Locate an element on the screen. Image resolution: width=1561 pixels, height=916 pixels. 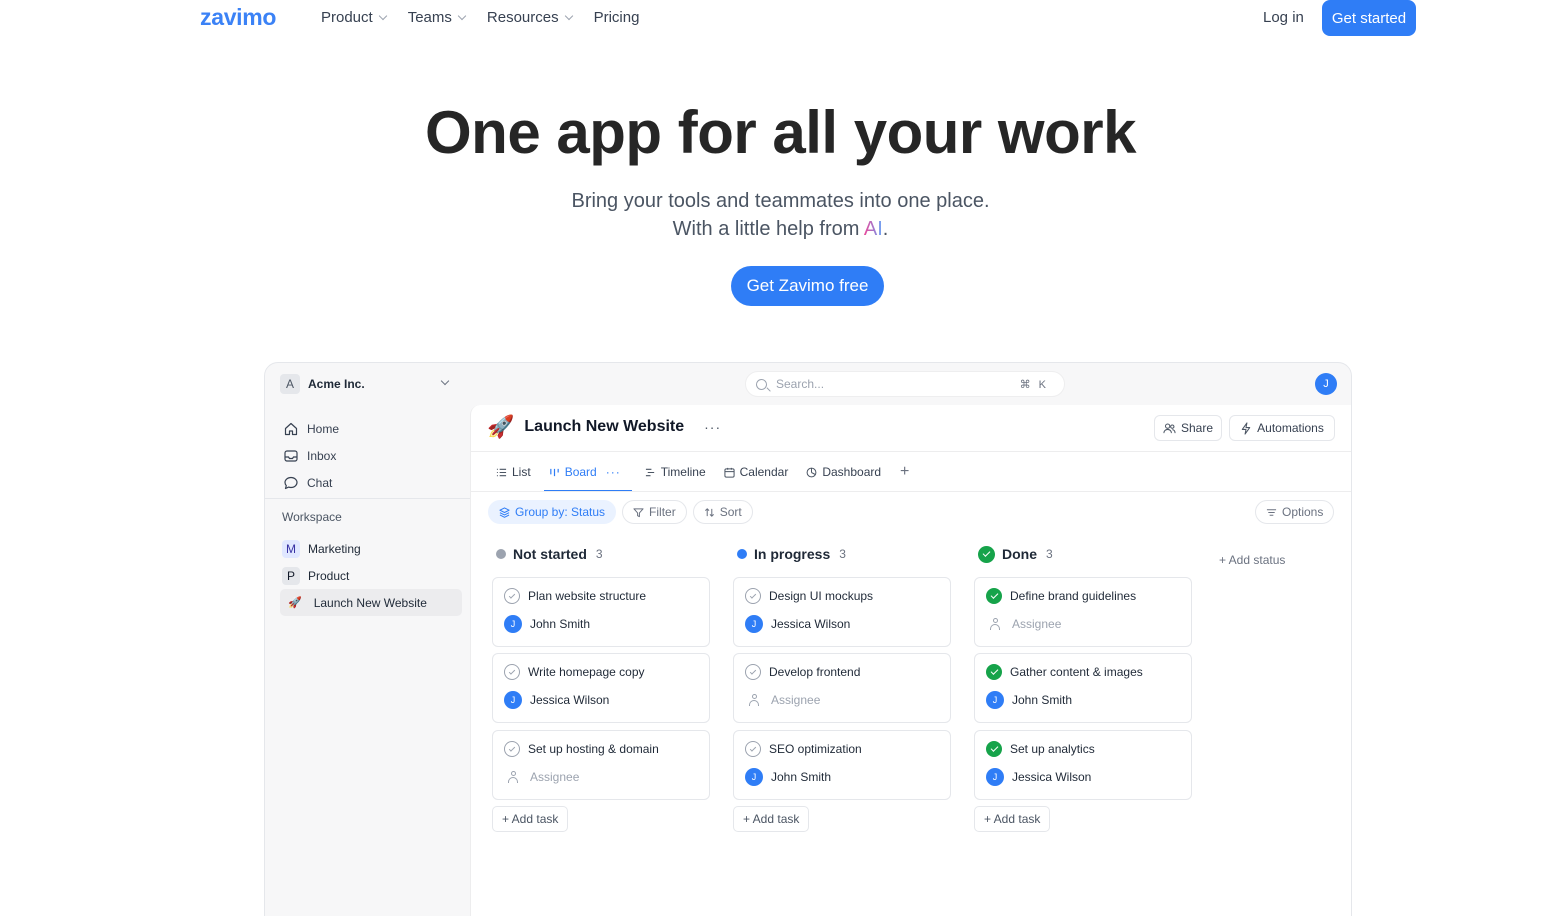
sort-button: Sort is located at coordinates (722, 512).